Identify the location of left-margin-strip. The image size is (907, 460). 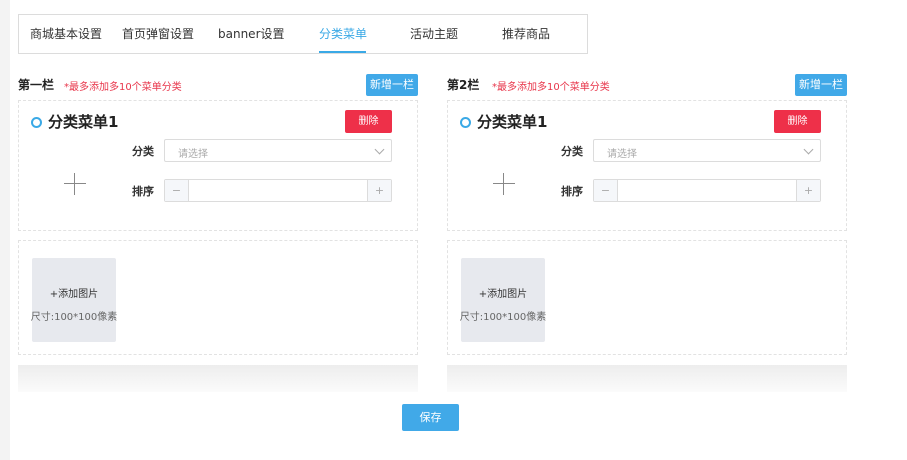
(5, 230).